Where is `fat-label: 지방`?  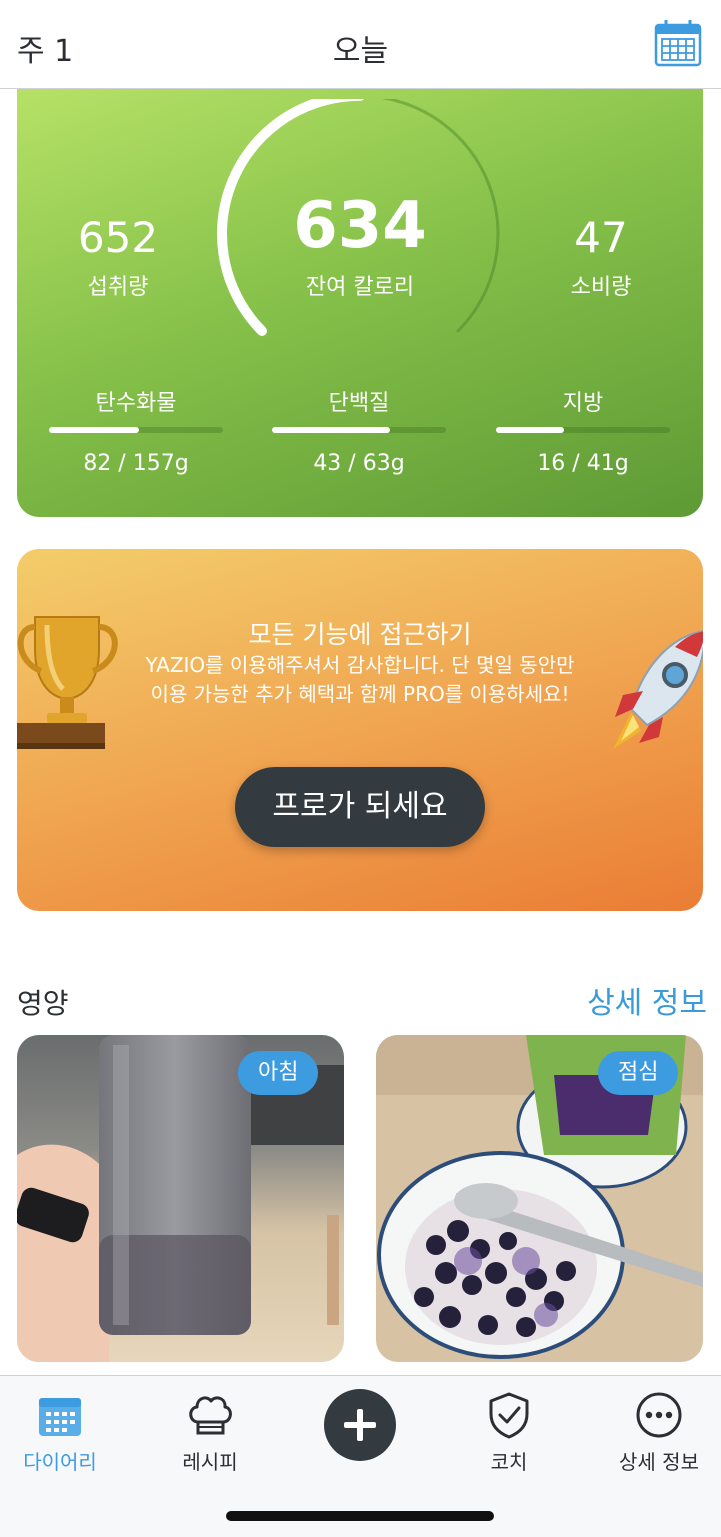
fat-label: 지방 is located at coordinates (583, 403).